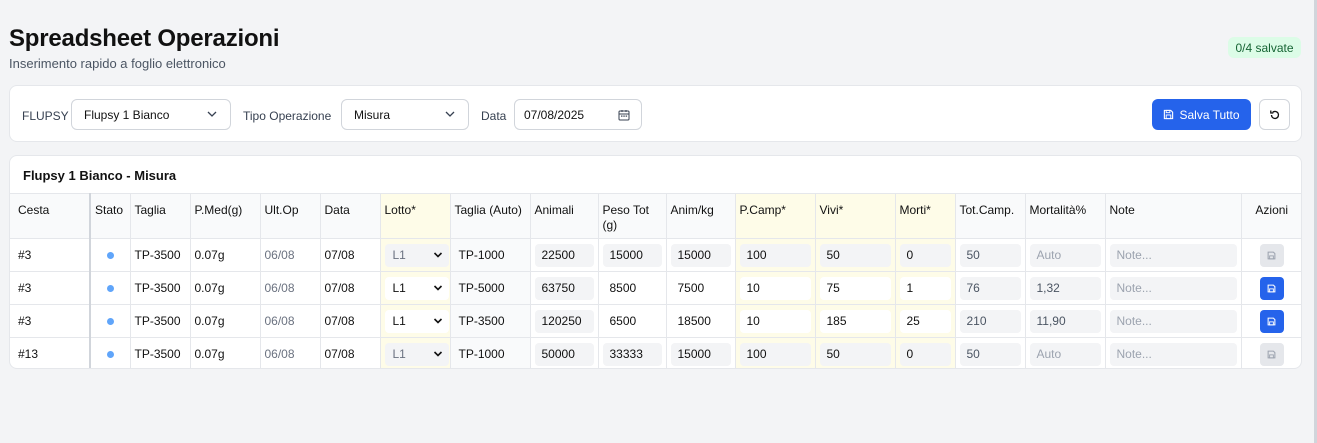  I want to click on col-header-animali: Animali, so click(564, 216).